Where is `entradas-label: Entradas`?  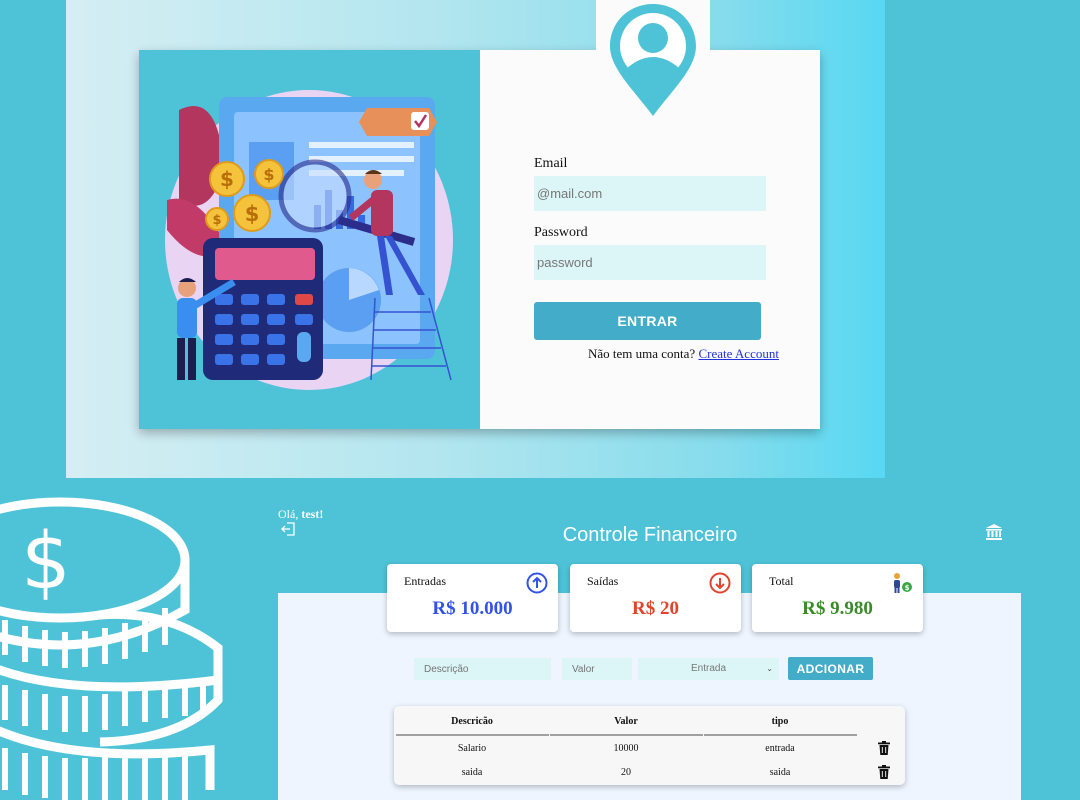
entradas-label: Entradas is located at coordinates (425, 581).